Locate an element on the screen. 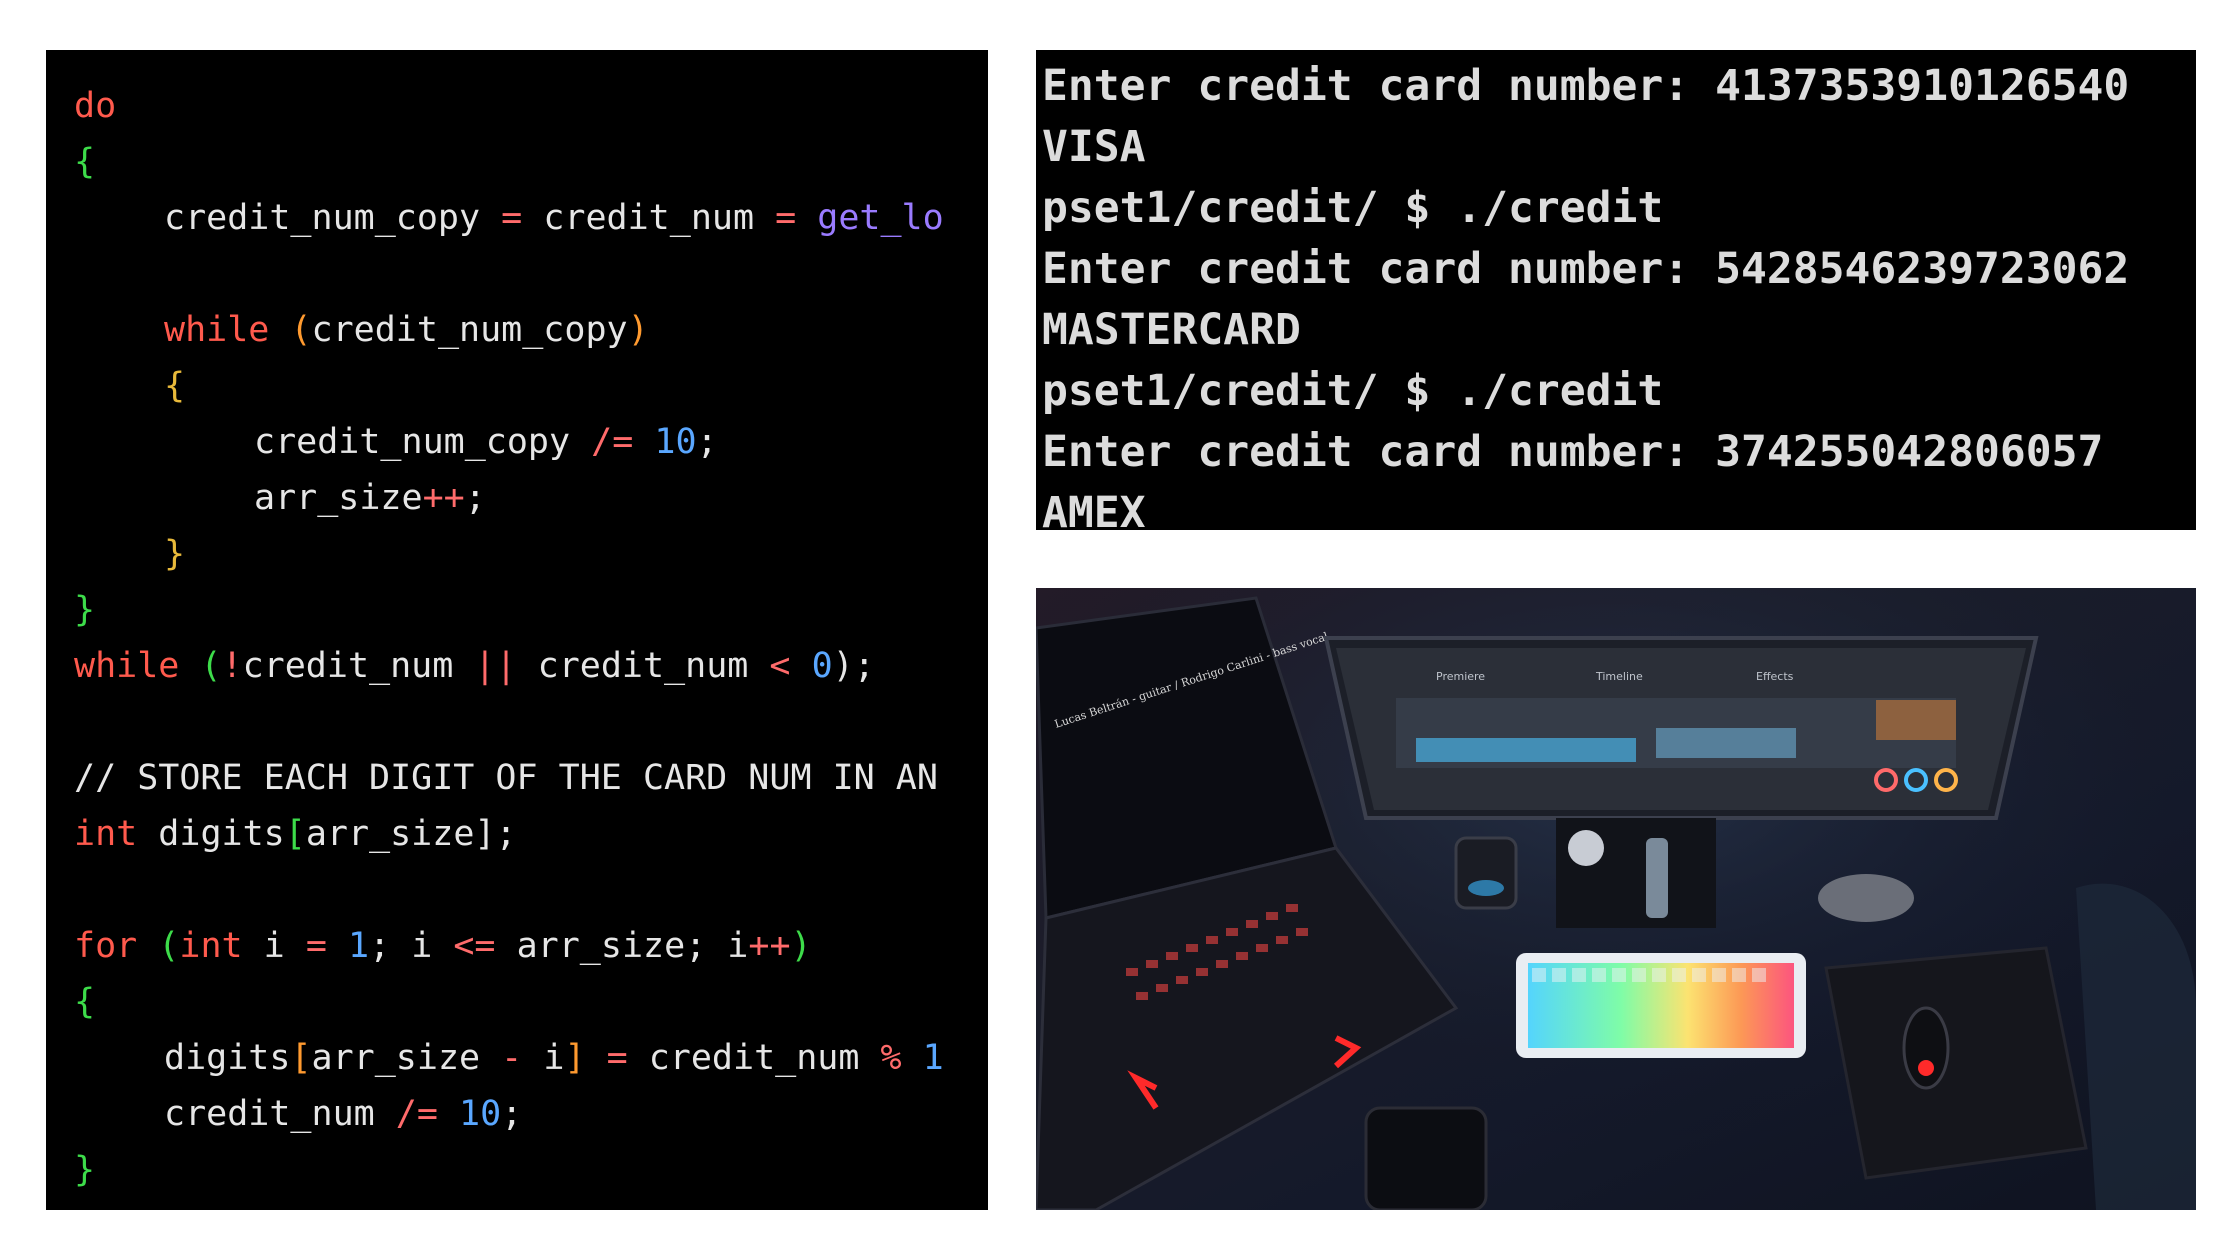  speaker-device is located at coordinates (1486, 873).